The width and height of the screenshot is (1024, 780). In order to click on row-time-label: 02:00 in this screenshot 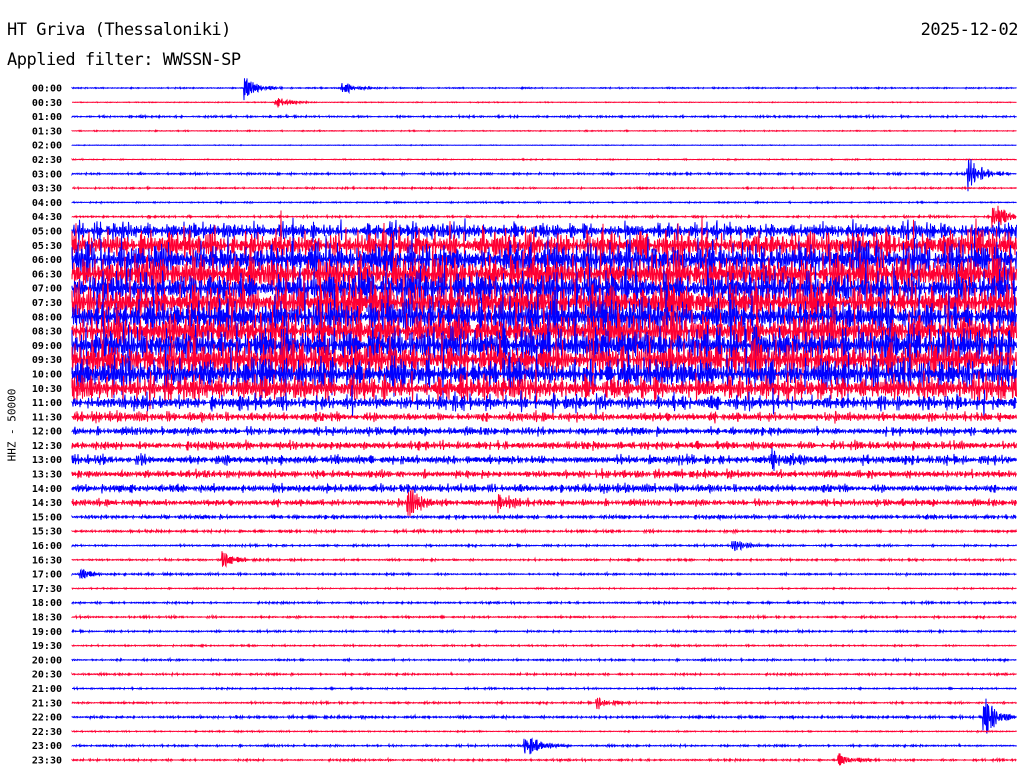, I will do `click(47, 146)`.